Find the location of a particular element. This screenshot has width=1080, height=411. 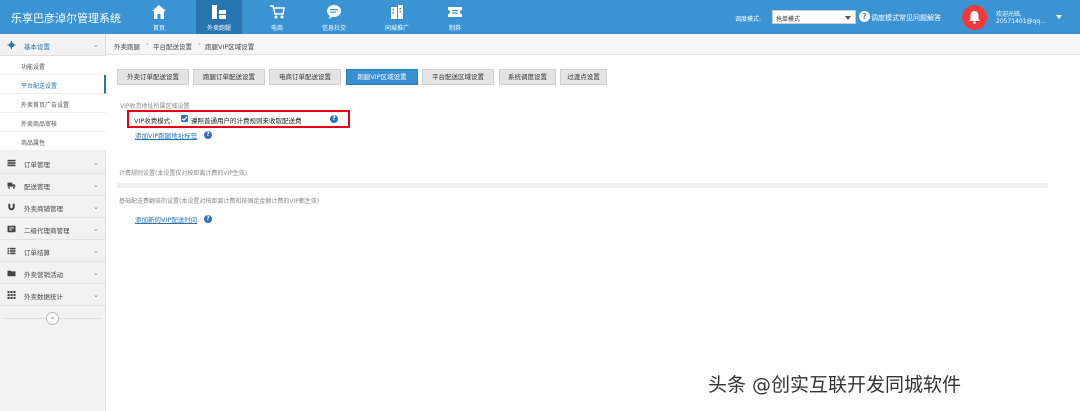

nav-takeout: 外卖跑腿 is located at coordinates (219, 17).